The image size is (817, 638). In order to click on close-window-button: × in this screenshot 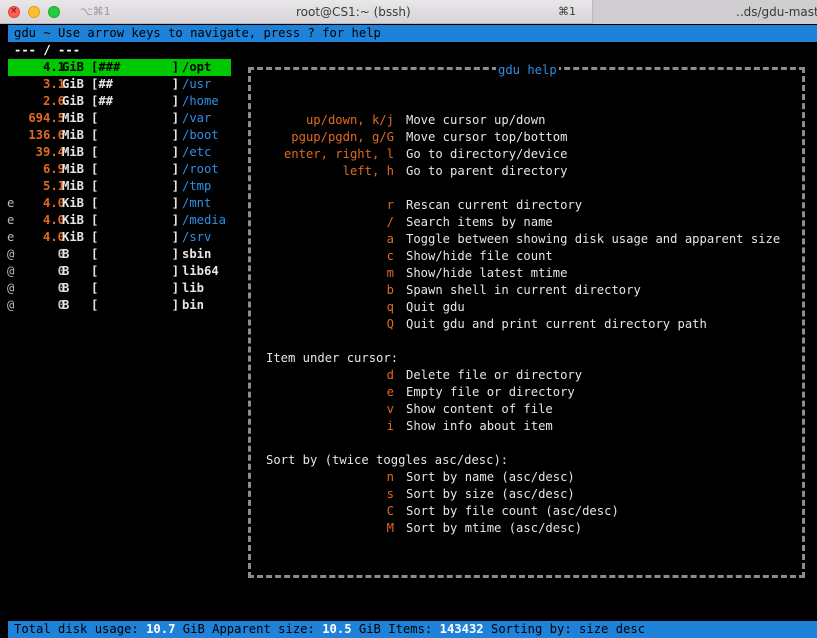, I will do `click(14, 12)`.